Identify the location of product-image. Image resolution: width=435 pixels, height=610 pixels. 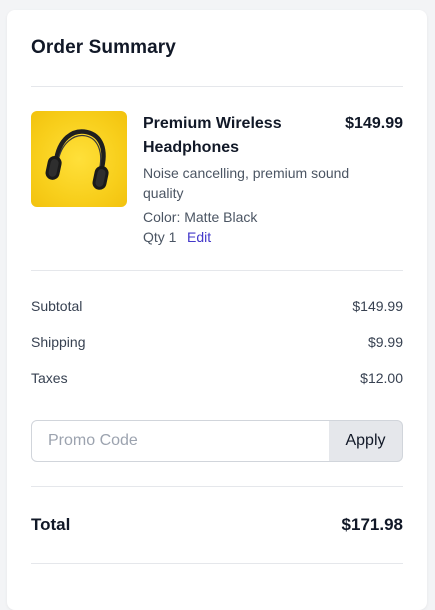
(79, 159).